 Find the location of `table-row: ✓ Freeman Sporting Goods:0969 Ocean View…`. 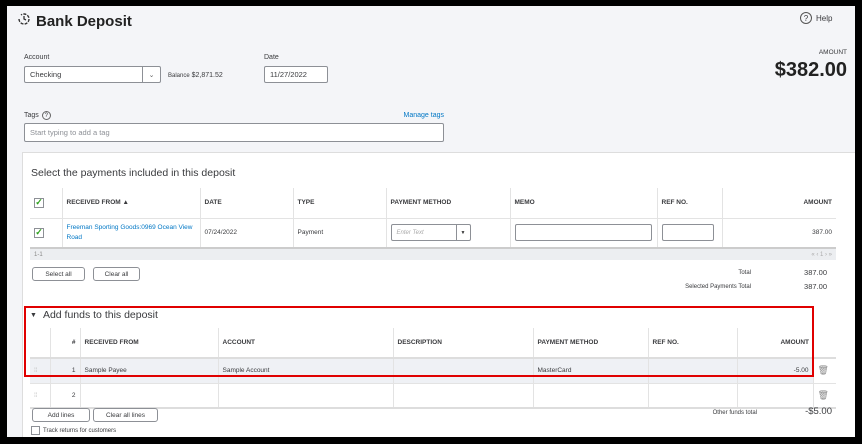

table-row: ✓ Freeman Sporting Goods:0969 Ocean View… is located at coordinates (433, 232).